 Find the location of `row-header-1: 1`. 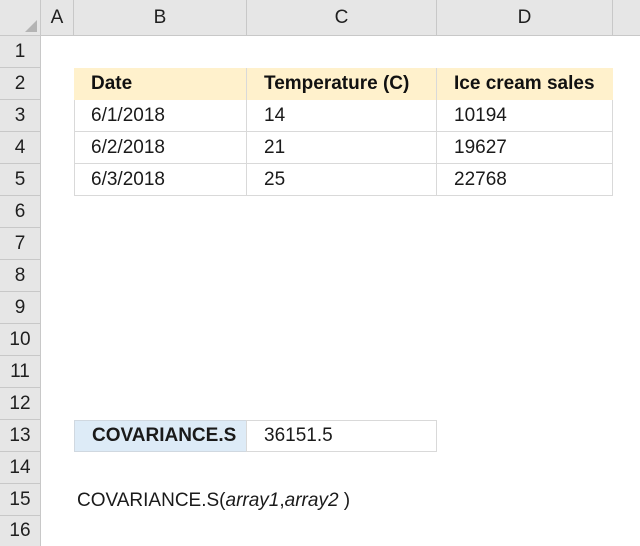

row-header-1: 1 is located at coordinates (20, 52).